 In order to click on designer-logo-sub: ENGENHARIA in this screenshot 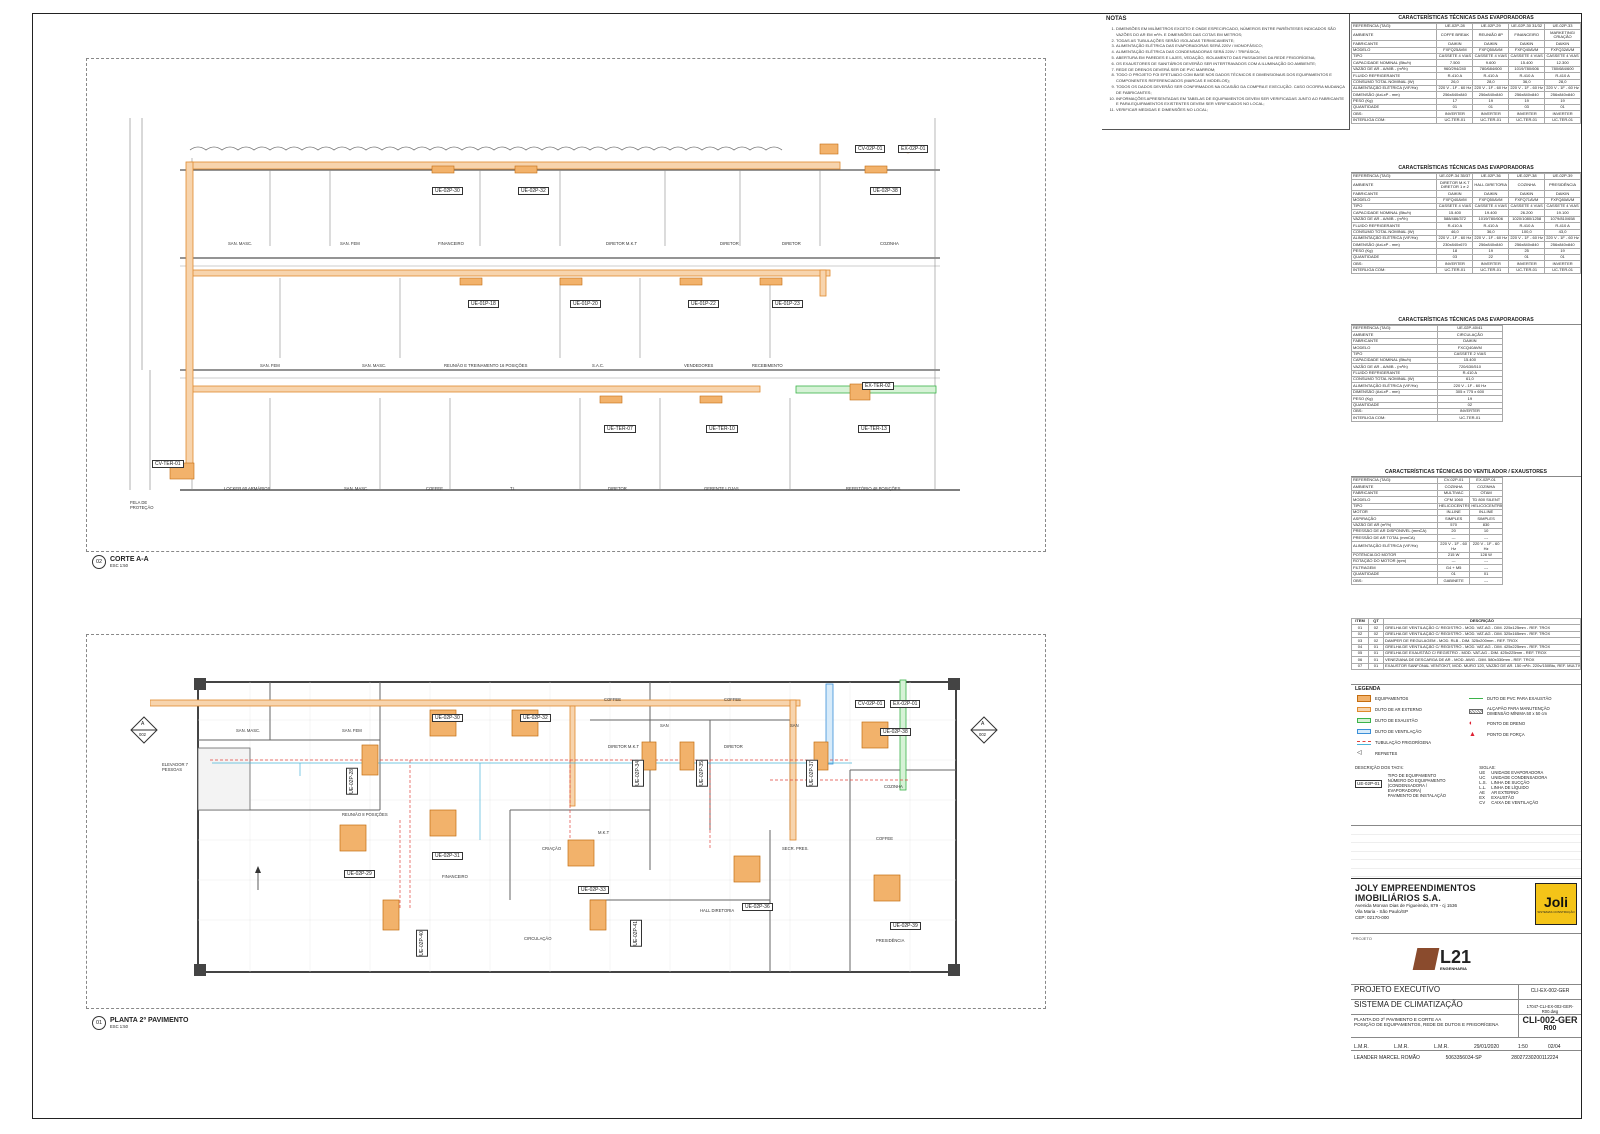, I will do `click(1453, 968)`.